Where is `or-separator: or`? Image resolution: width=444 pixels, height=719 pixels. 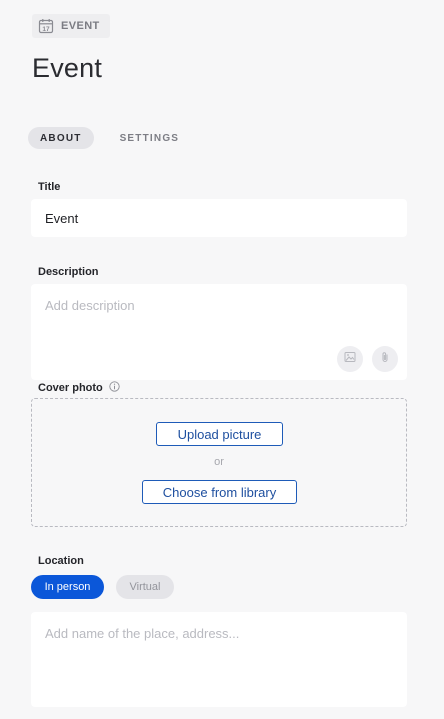
or-separator: or is located at coordinates (219, 462).